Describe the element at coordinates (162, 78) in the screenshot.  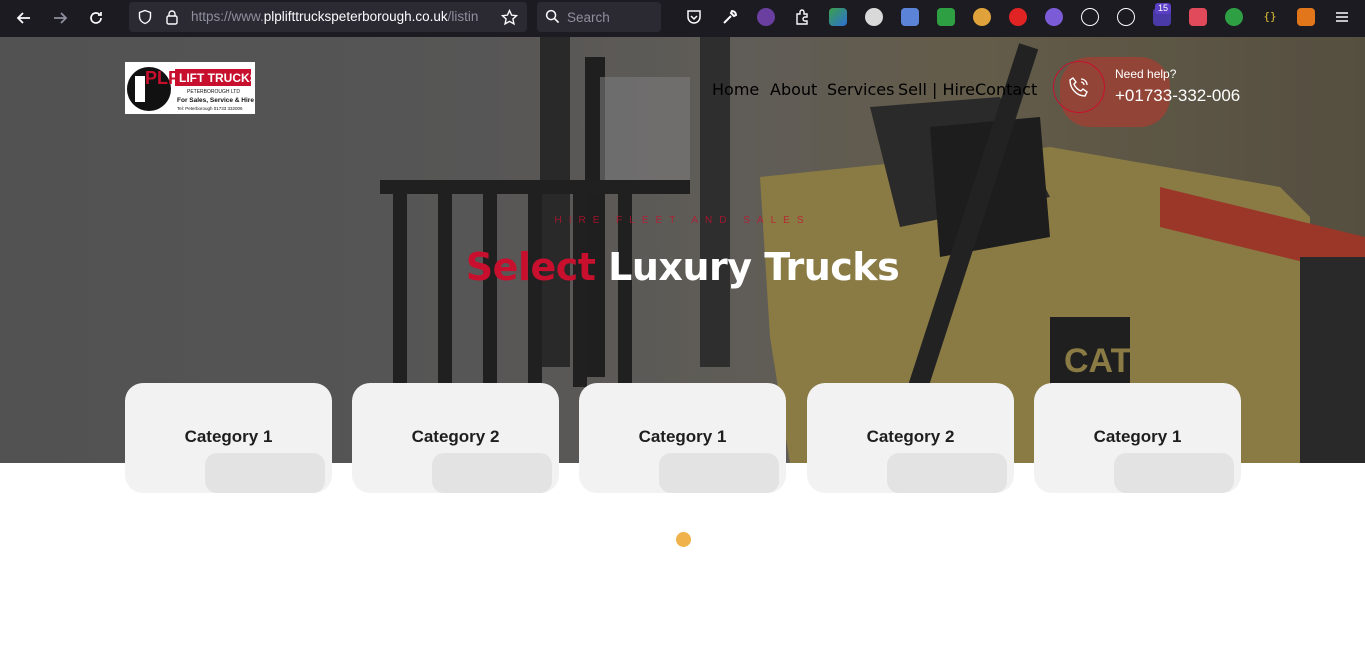
I see `svg-text: PLP` at that location.